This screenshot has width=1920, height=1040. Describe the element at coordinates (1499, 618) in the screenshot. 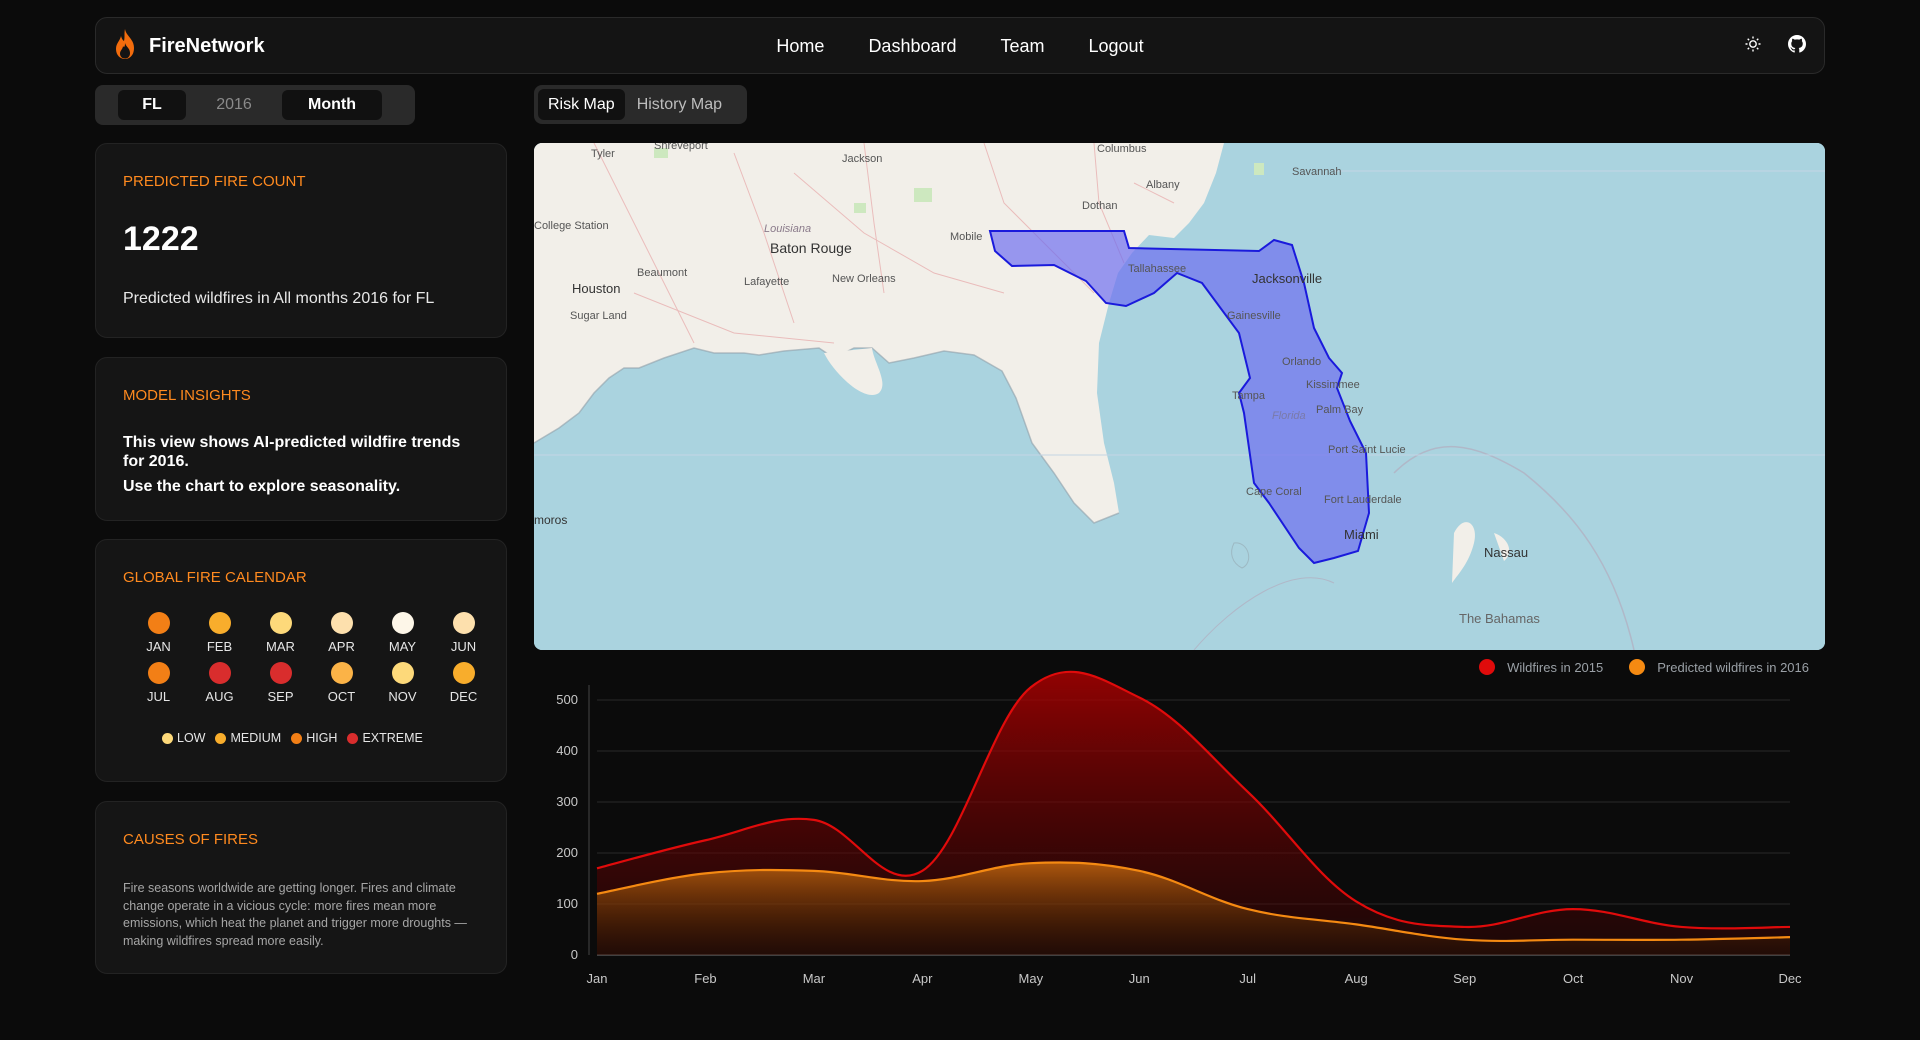

I see `map-label: The Bahamas` at that location.